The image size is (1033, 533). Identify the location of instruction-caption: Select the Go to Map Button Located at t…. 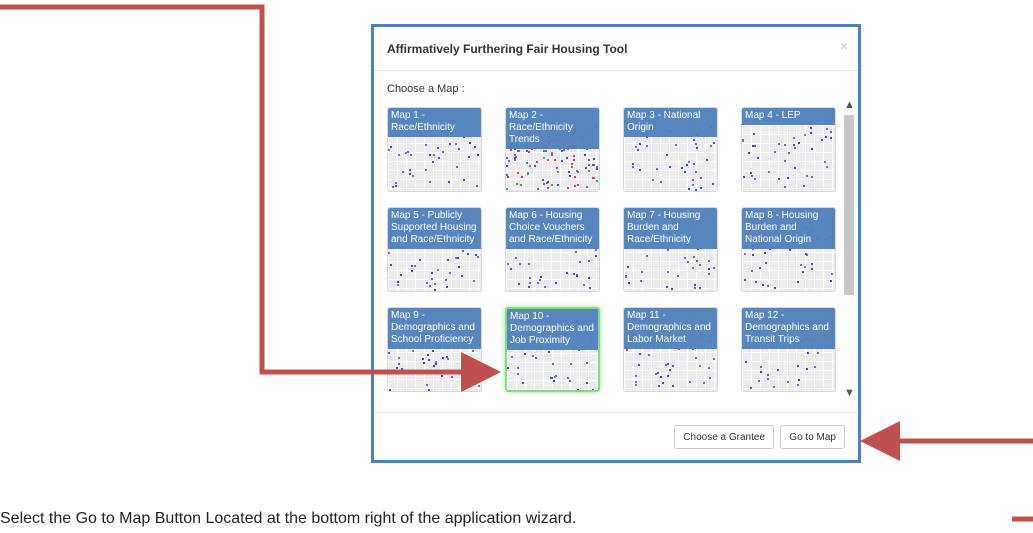
(288, 518).